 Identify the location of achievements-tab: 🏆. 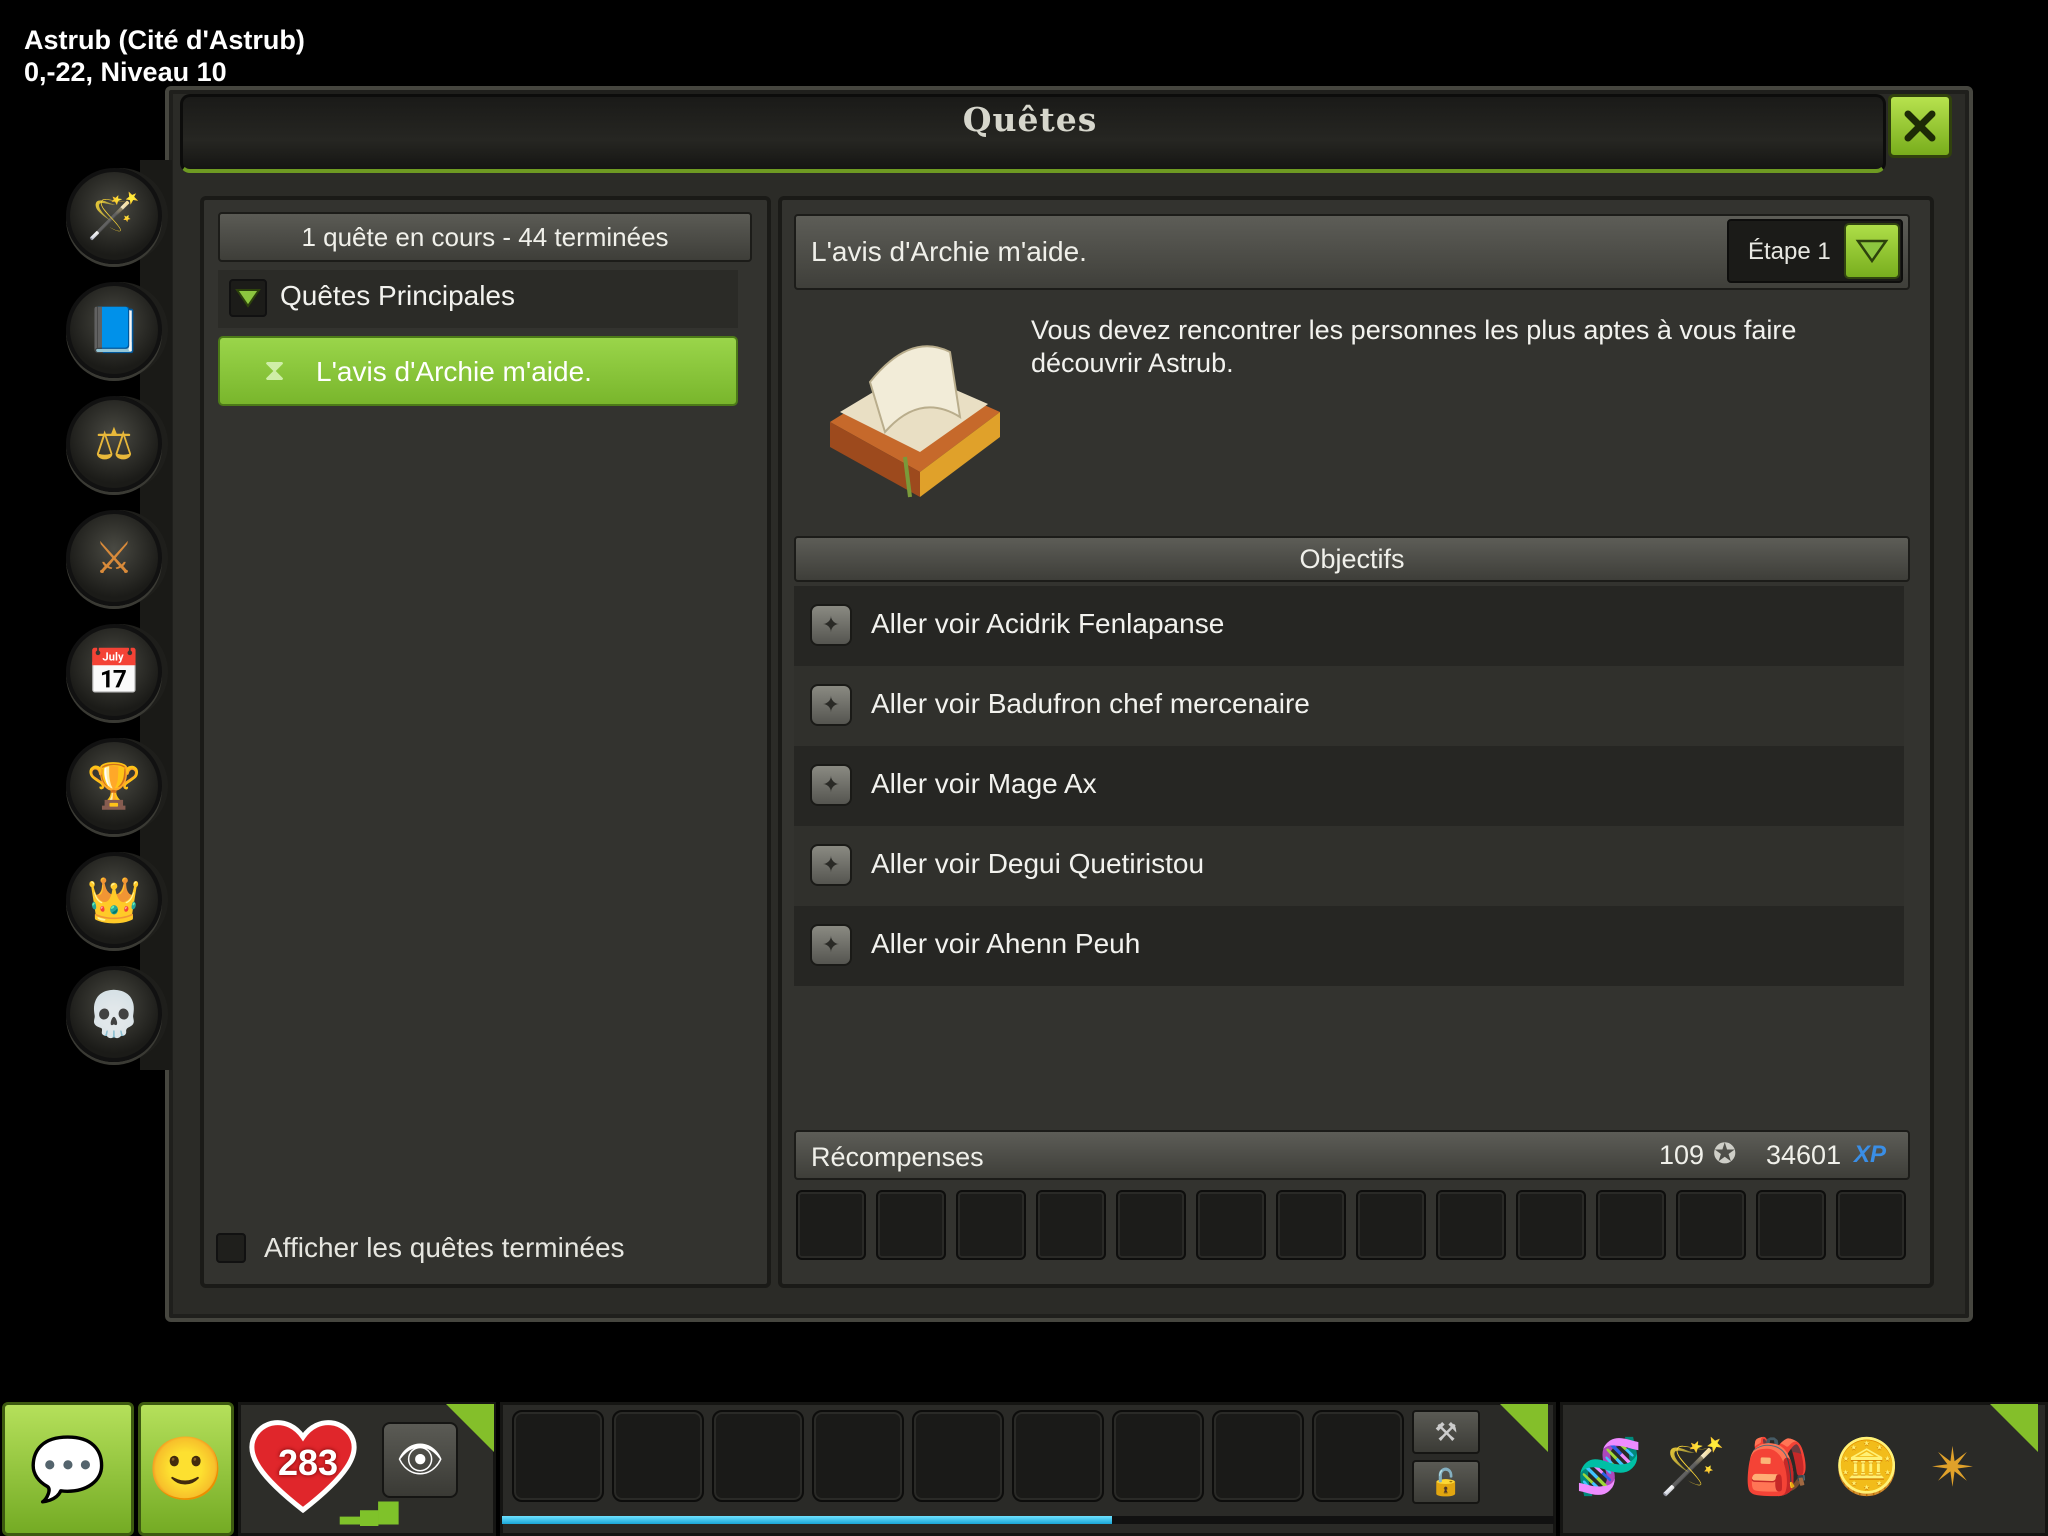
(114, 786).